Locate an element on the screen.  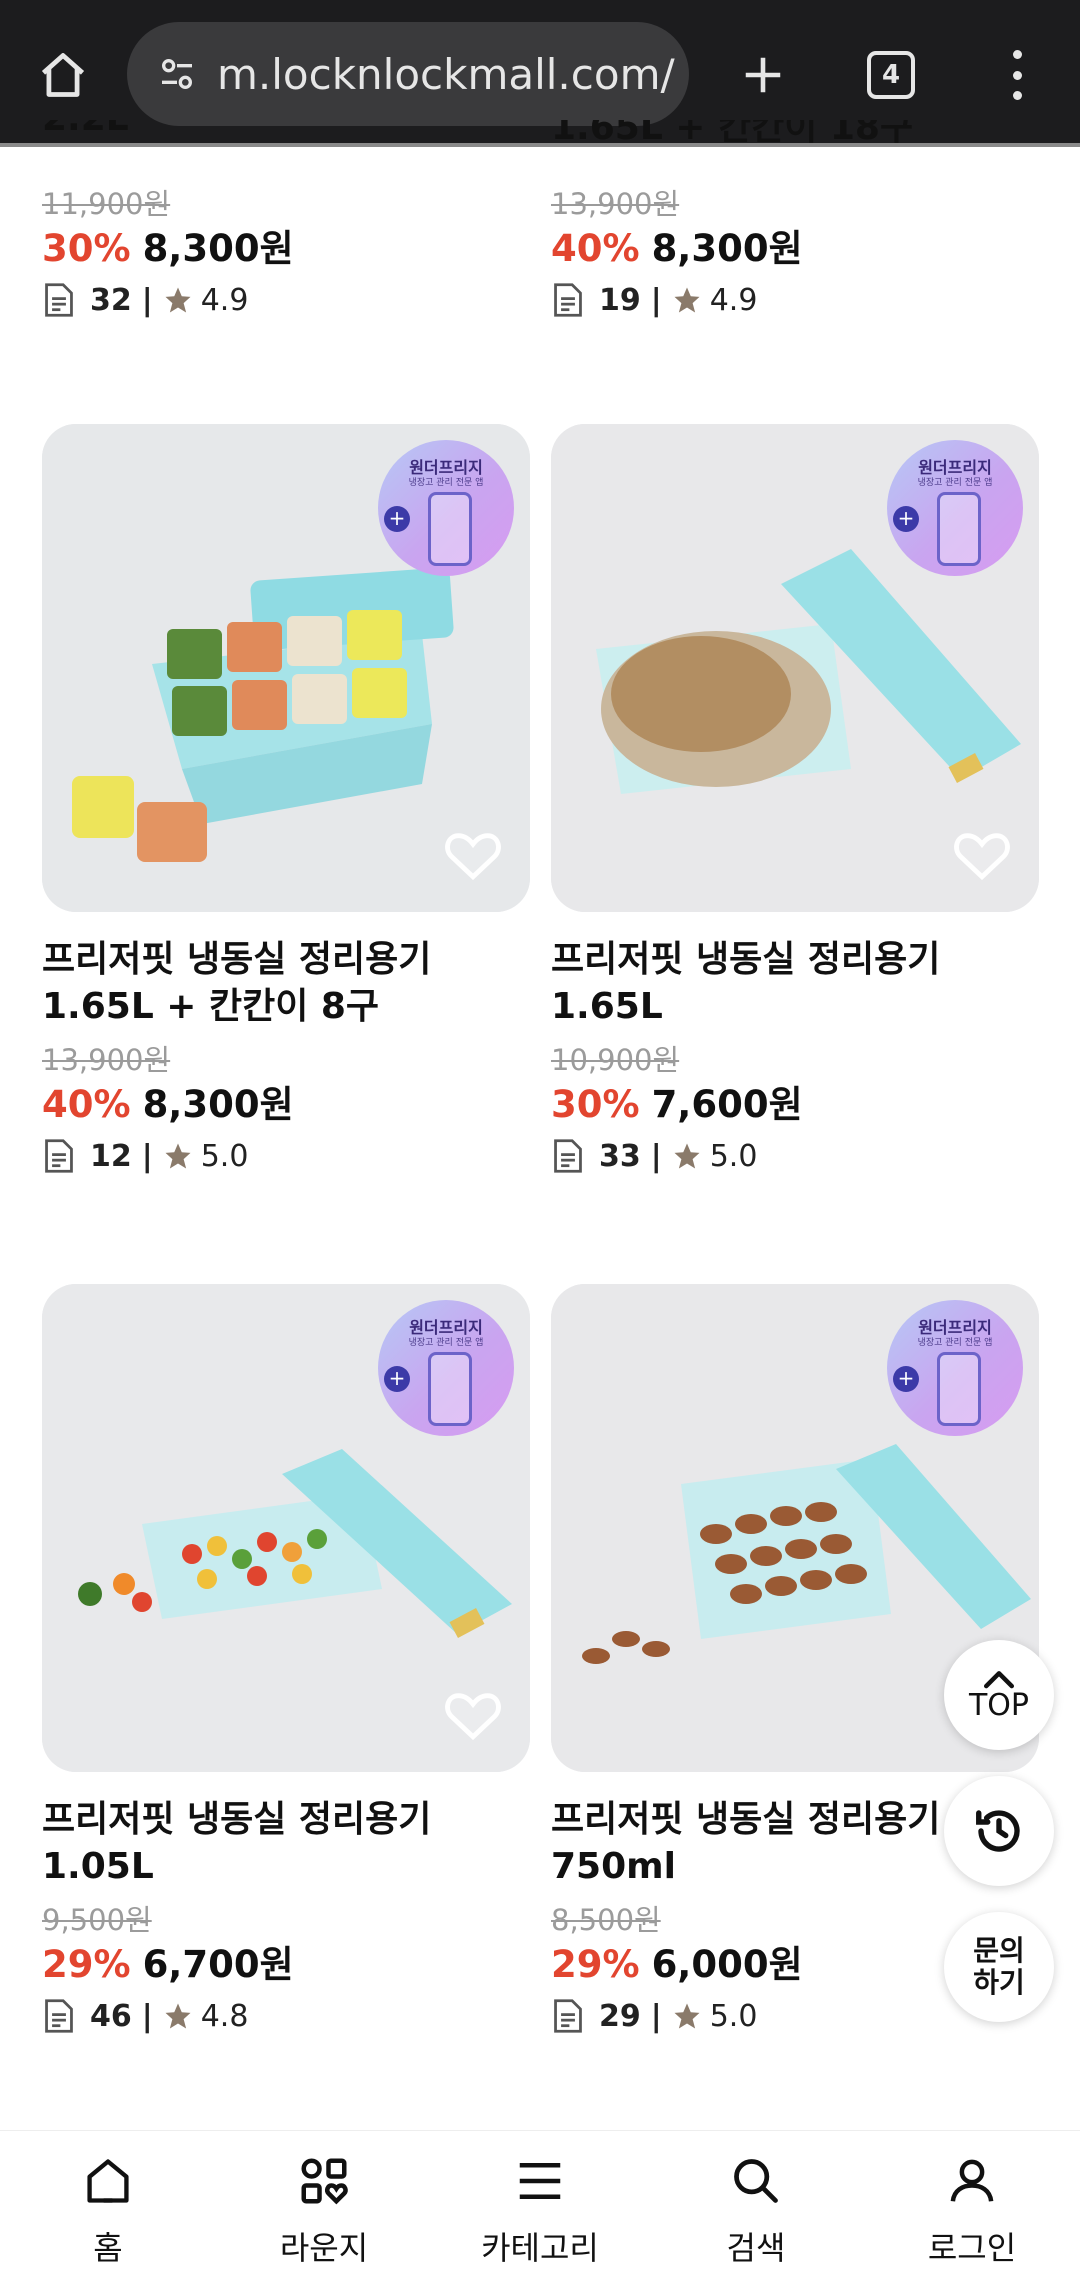
scroll-top-button: TOP is located at coordinates (999, 1695).